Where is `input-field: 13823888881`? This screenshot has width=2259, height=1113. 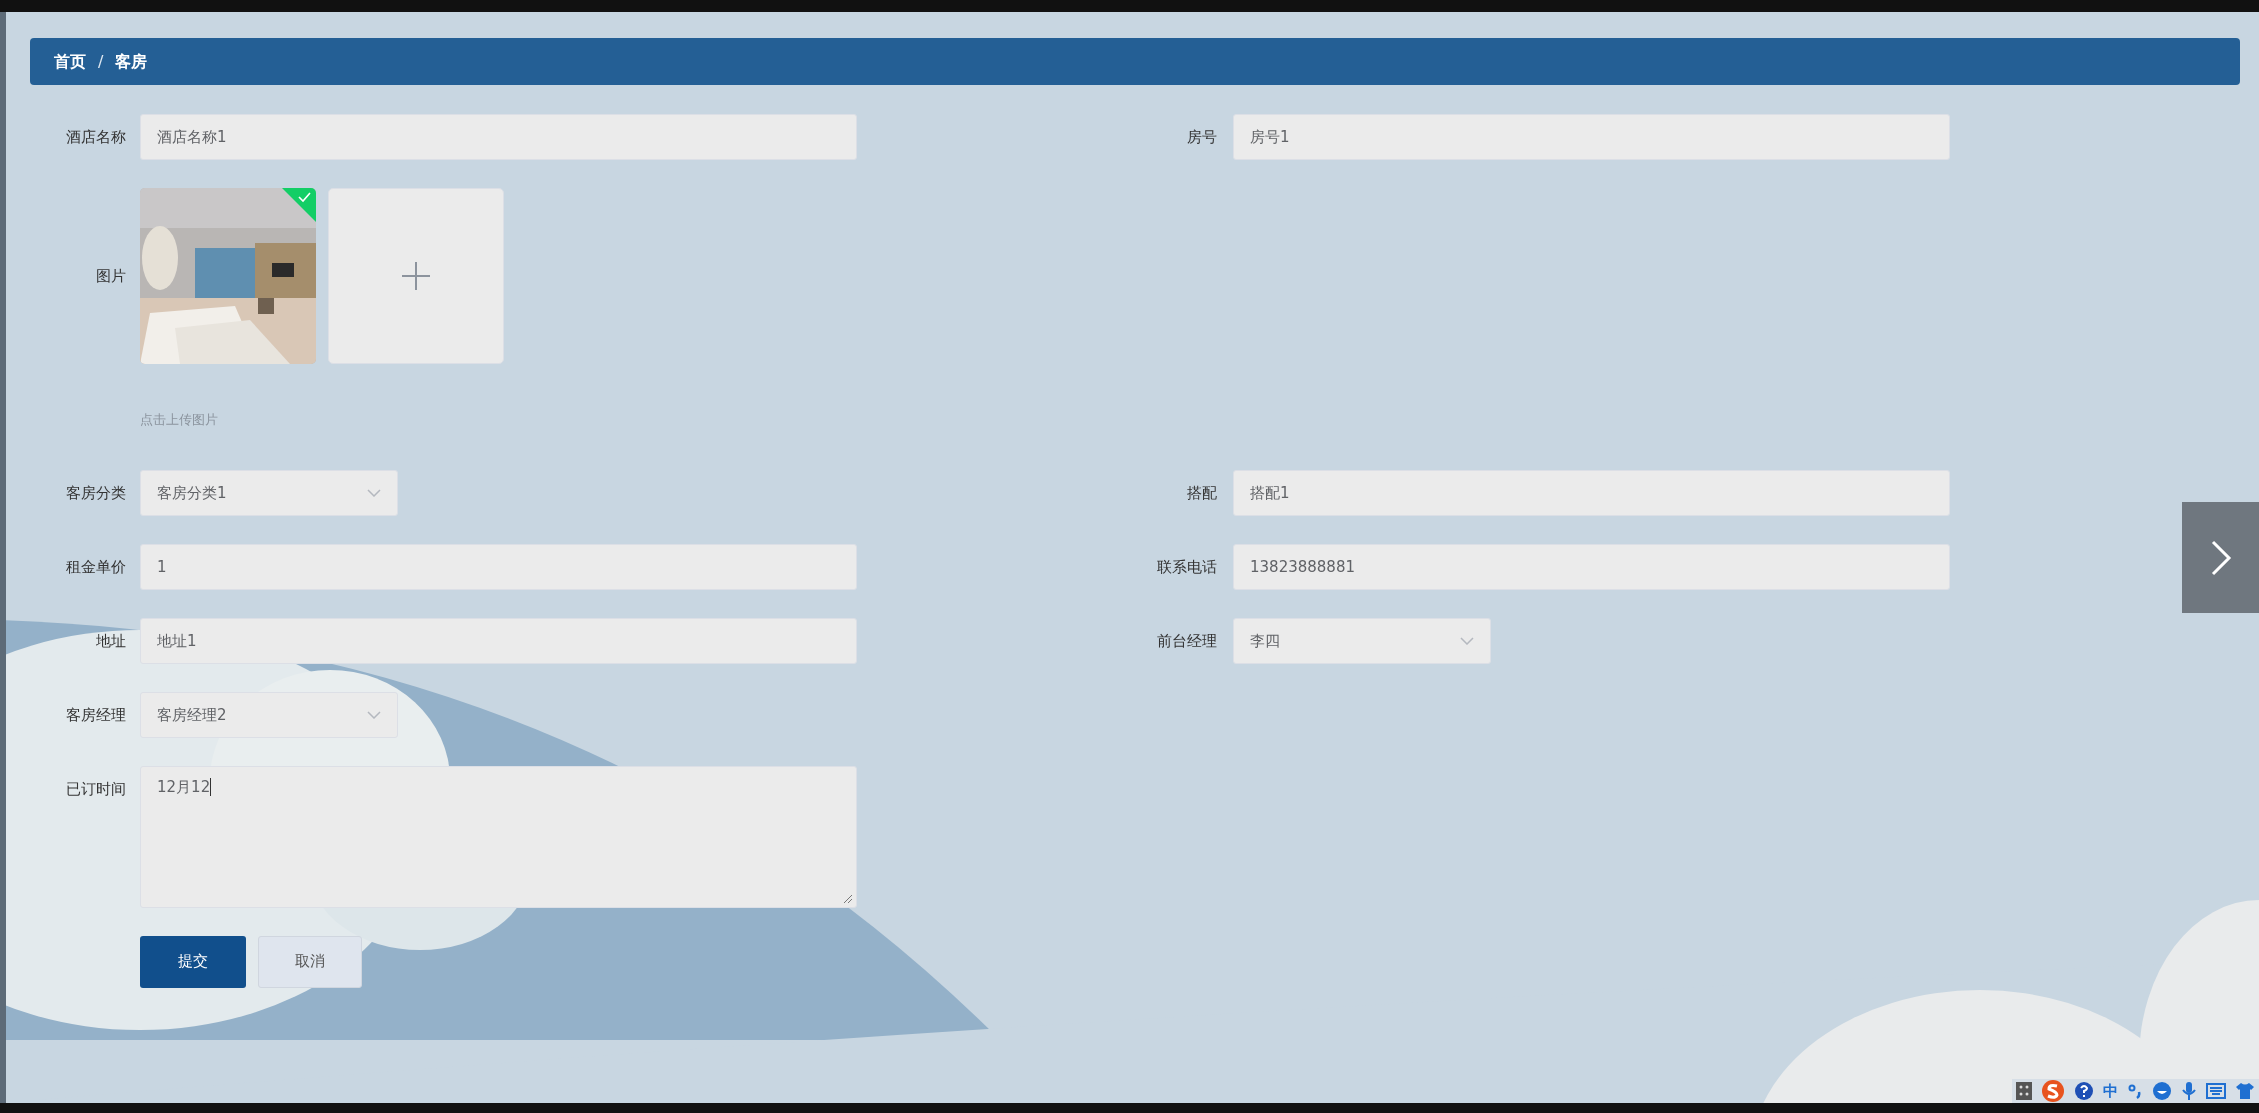
input-field: 13823888881 is located at coordinates (1591, 566).